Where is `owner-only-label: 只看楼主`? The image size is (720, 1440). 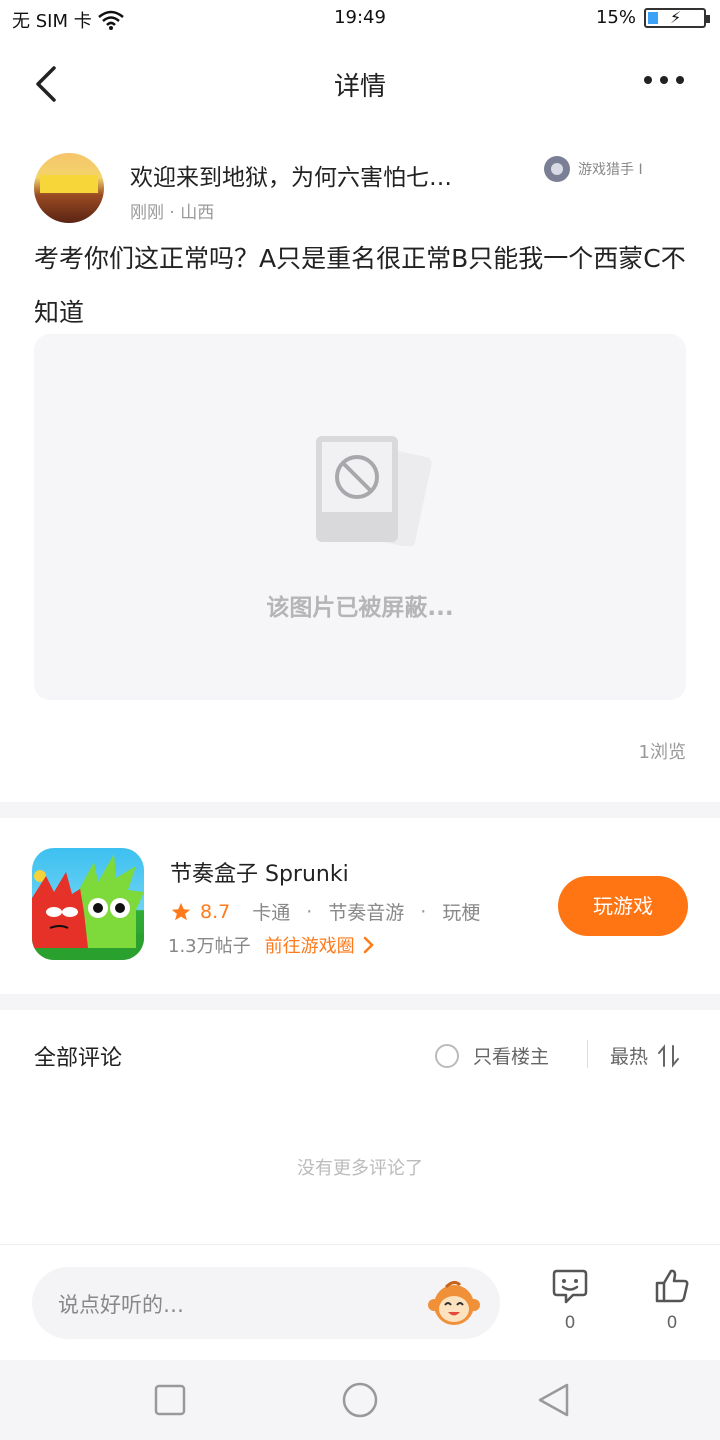 owner-only-label: 只看楼主 is located at coordinates (511, 1057).